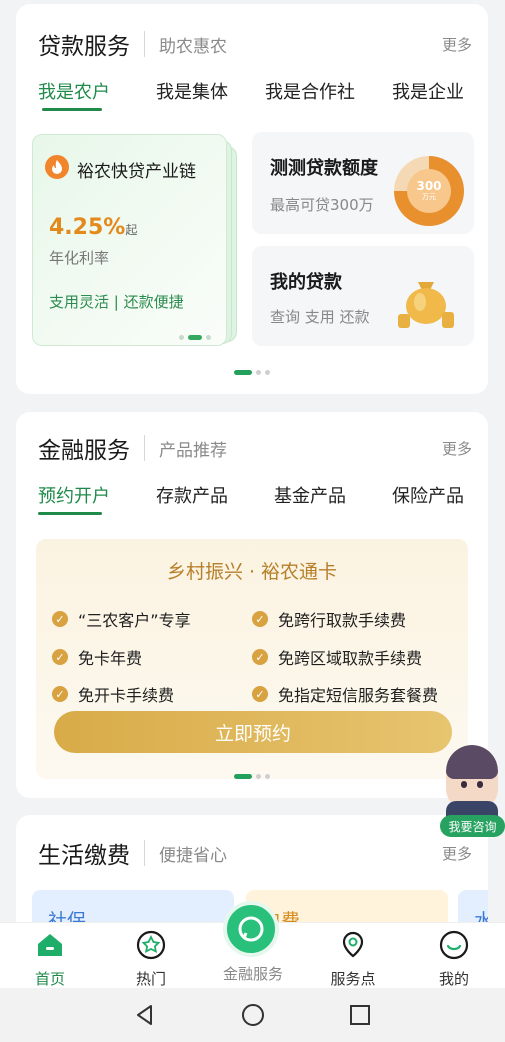 The height and width of the screenshot is (1042, 505). I want to click on tab-insurance: 保险产品, so click(428, 495).